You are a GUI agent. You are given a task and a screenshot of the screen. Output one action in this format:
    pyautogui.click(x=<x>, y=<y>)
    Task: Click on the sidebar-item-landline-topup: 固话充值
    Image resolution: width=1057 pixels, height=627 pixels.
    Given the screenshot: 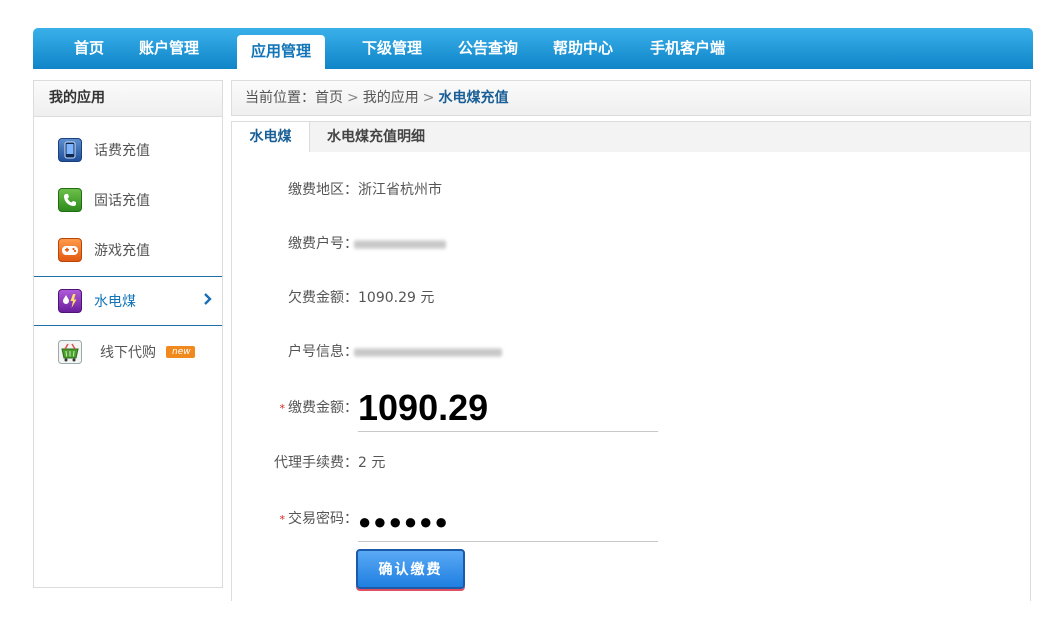 What is the action you would take?
    pyautogui.click(x=128, y=200)
    